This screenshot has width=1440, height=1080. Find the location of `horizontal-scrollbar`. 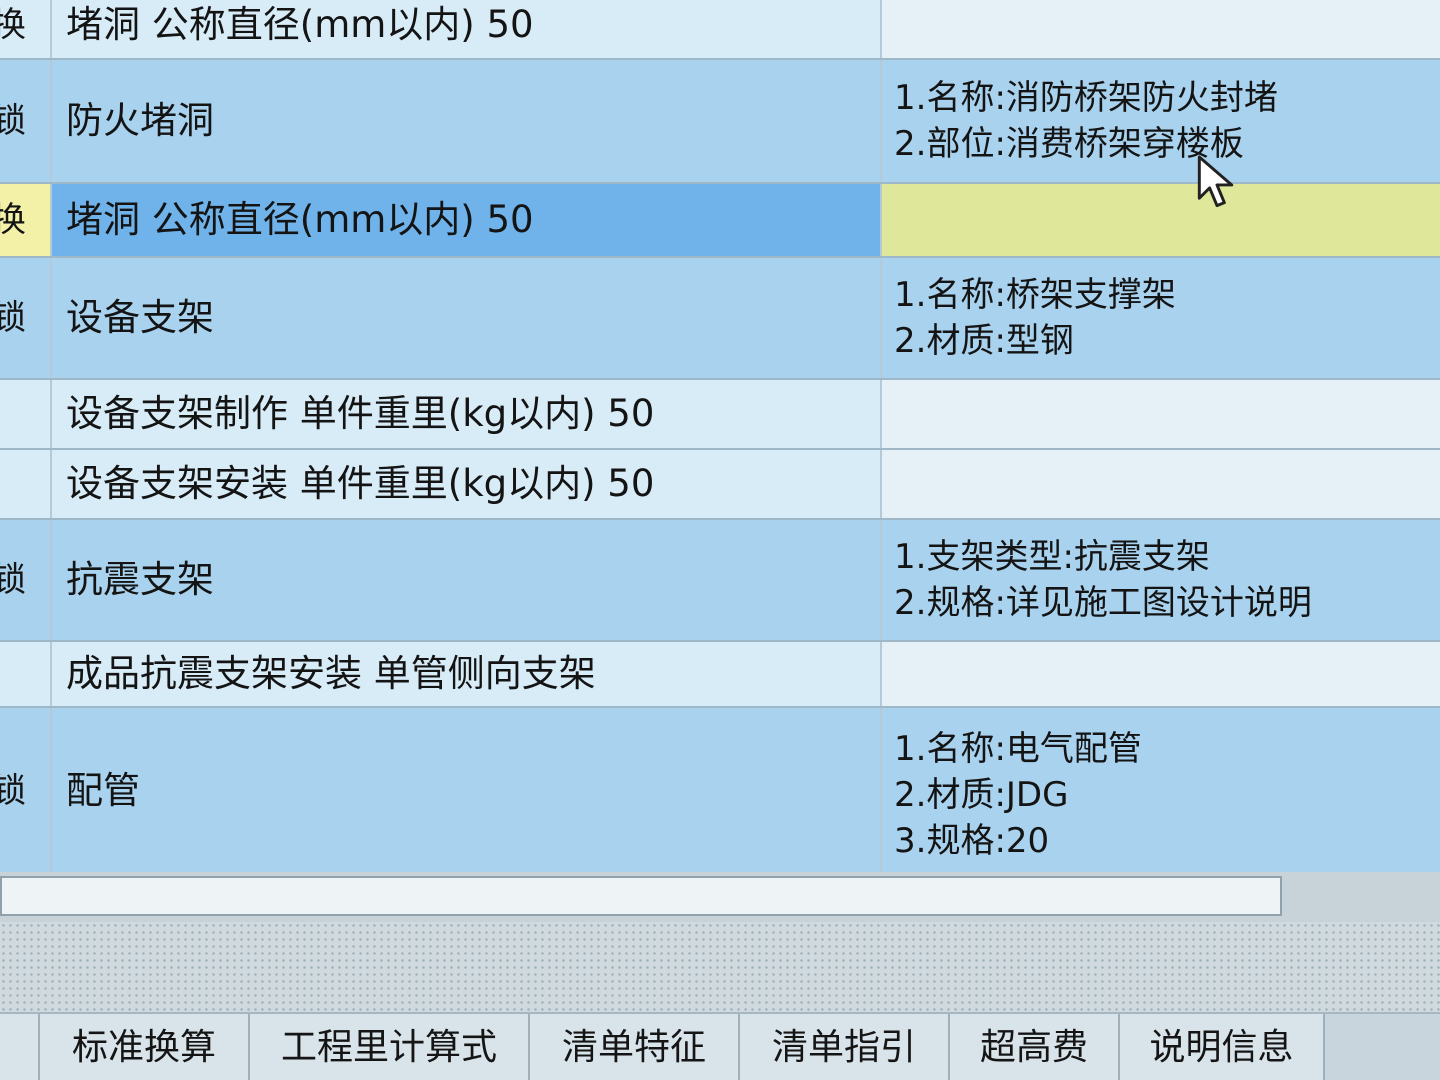

horizontal-scrollbar is located at coordinates (720, 897).